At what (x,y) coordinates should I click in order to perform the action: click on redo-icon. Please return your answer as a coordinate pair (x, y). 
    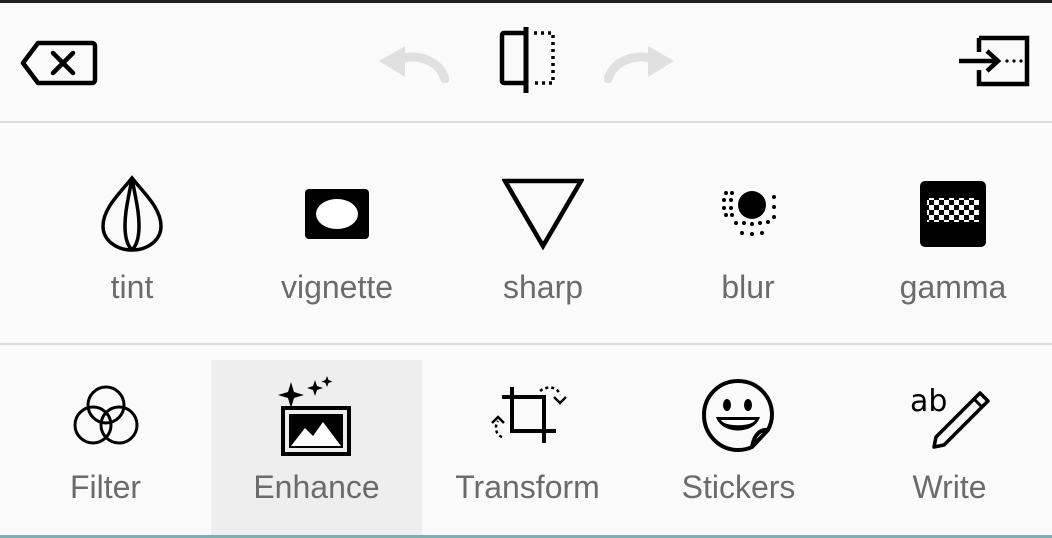
    Looking at the image, I should click on (639, 64).